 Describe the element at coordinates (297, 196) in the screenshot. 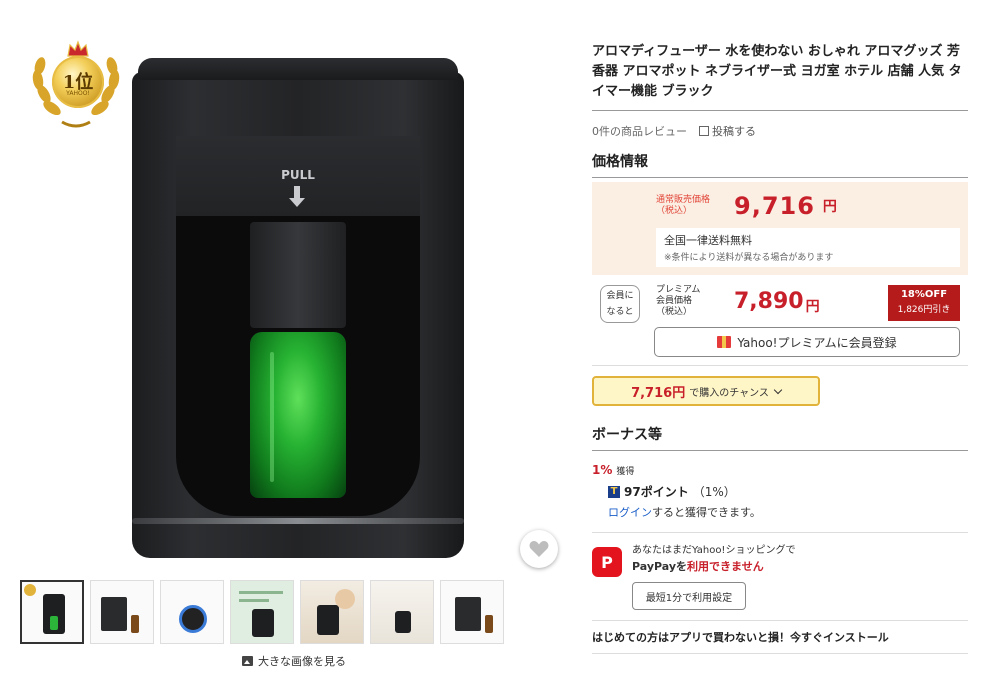

I see `arrow-down-icon` at that location.